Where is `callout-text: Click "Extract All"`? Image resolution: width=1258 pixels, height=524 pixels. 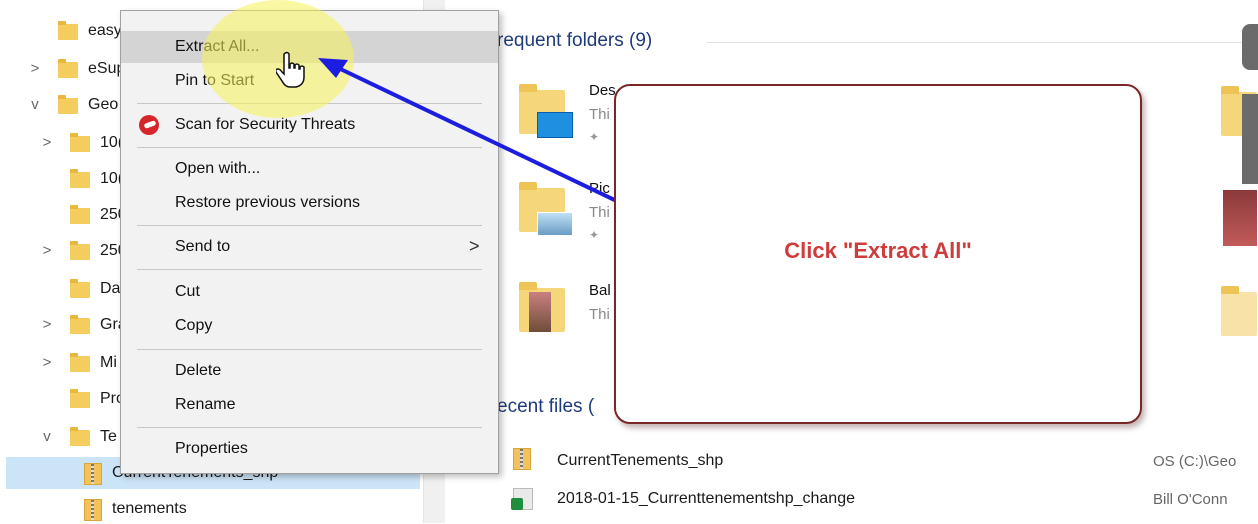 callout-text: Click "Extract All" is located at coordinates (878, 250).